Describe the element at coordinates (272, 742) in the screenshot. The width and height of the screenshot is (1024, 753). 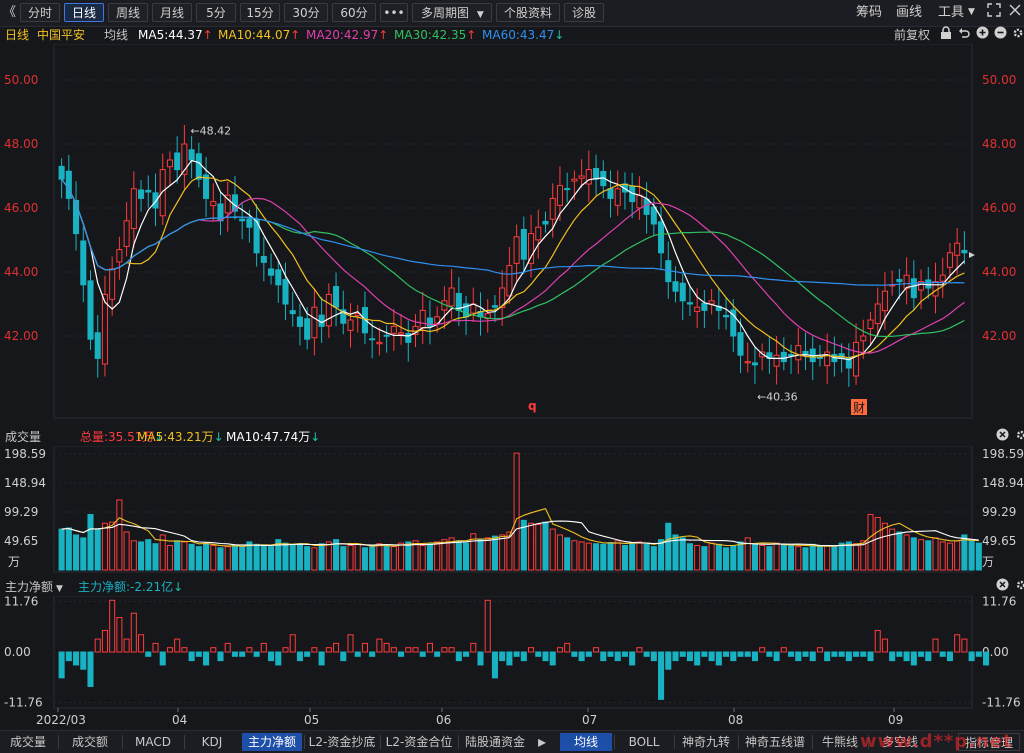
I see `tab-main-net-flow: 主力净额` at that location.